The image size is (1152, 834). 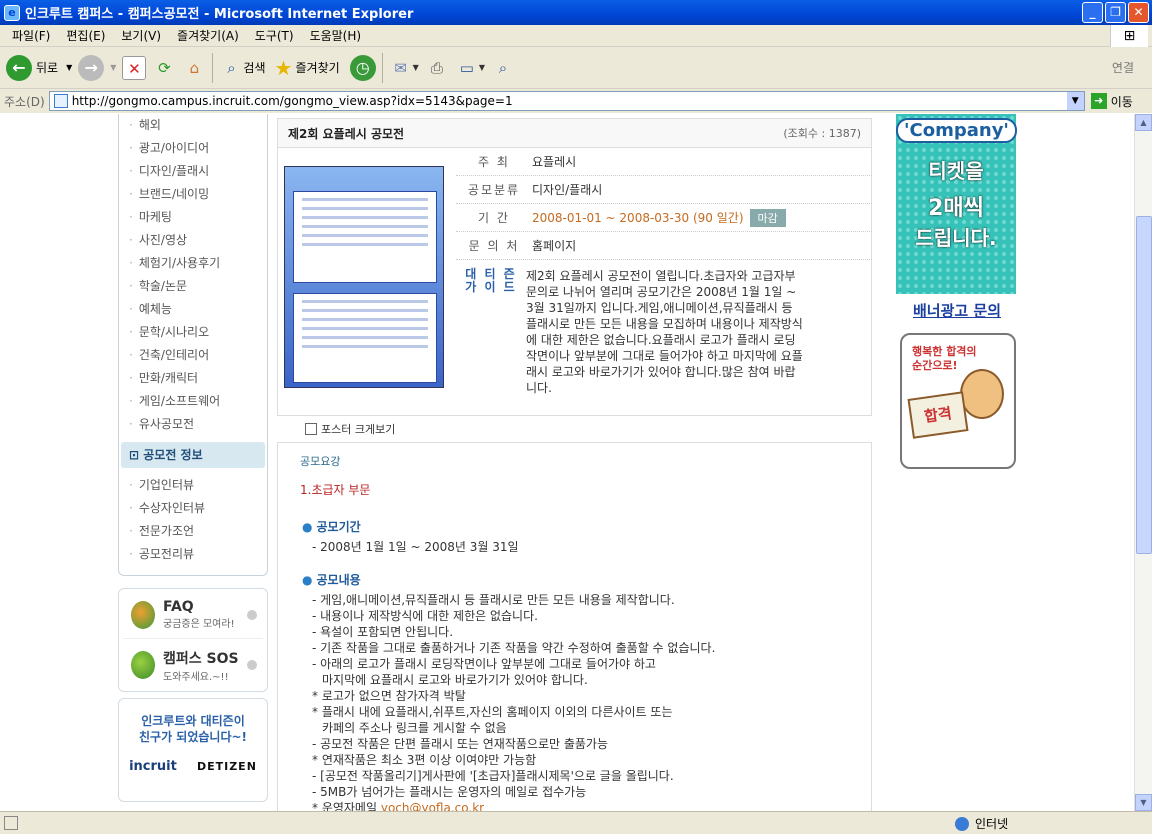 What do you see at coordinates (956, 238) in the screenshot?
I see `banner-line-3: 드립니다.` at bounding box center [956, 238].